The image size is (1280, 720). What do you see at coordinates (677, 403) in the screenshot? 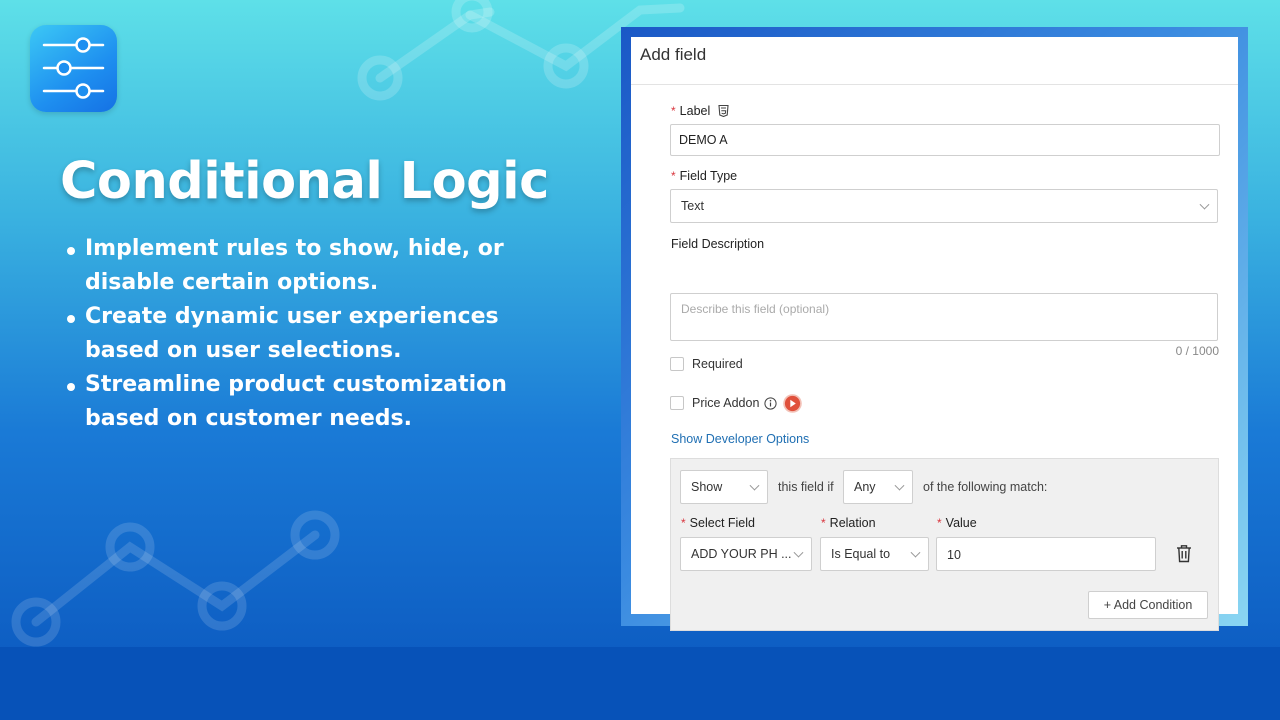
I see `price-addon-checkbox` at bounding box center [677, 403].